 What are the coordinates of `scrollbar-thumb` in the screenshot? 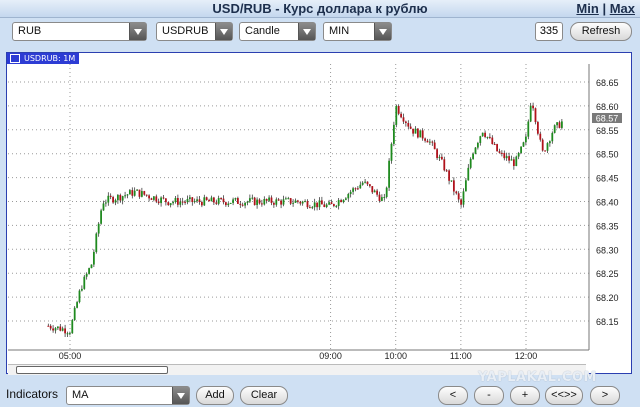 It's located at (92, 370).